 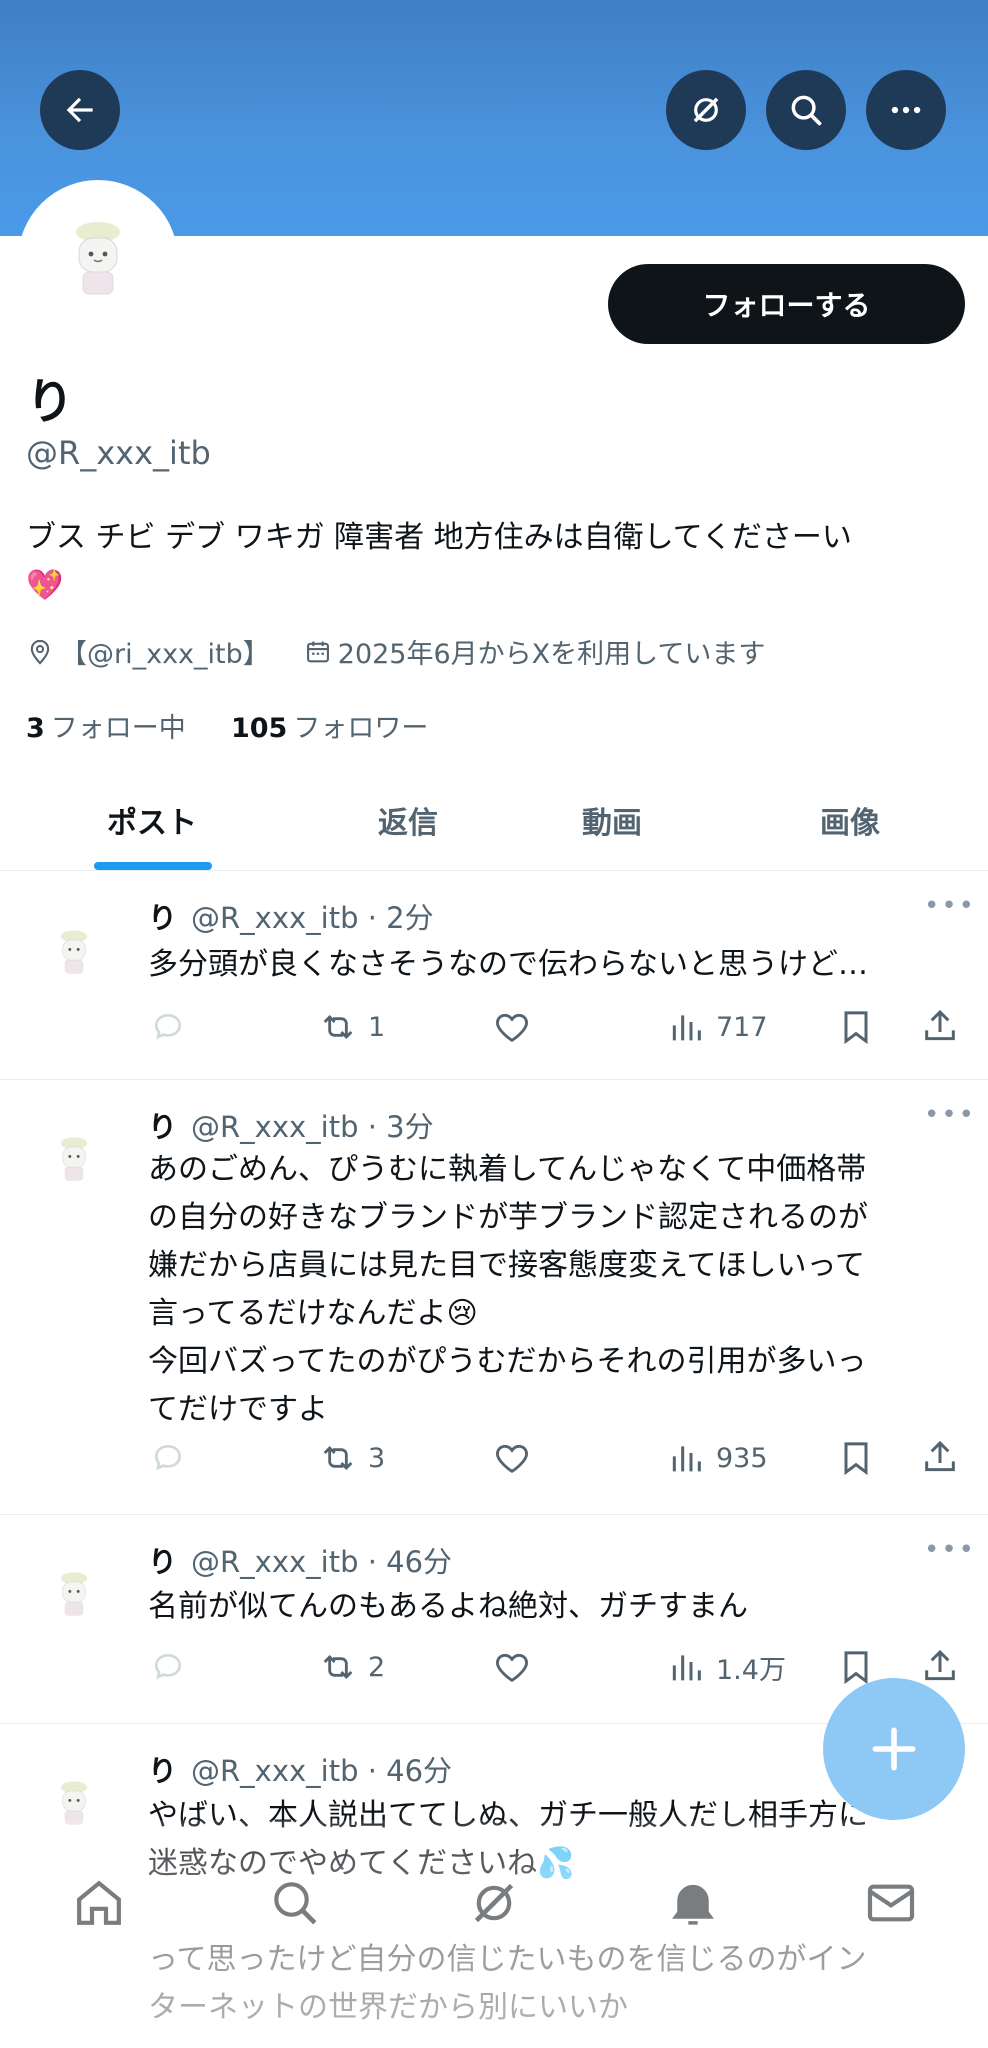 I want to click on views-button: 1.4万, so click(x=726, y=1667).